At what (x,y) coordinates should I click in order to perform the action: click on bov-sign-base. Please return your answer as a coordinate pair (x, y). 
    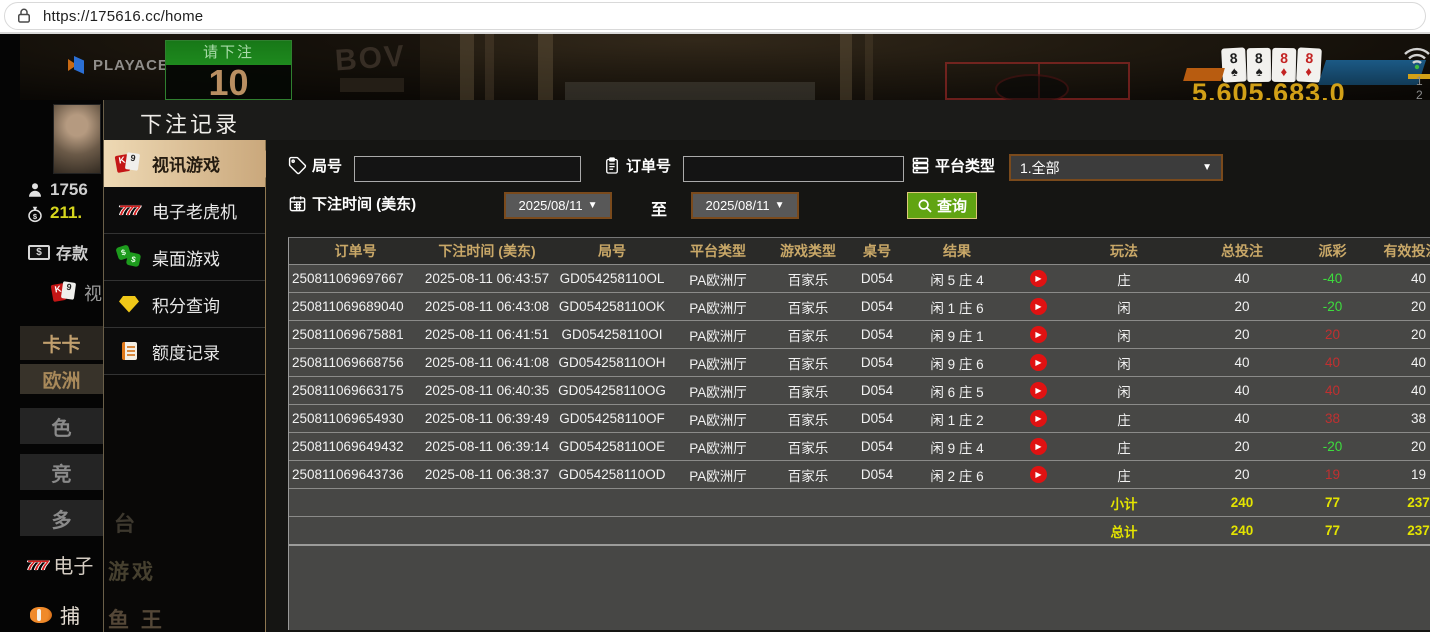
    Looking at the image, I should click on (372, 85).